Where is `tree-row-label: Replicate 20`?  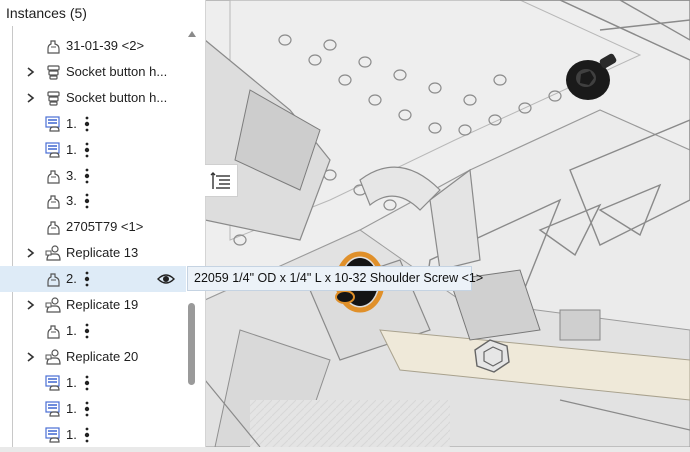 tree-row-label: Replicate 20 is located at coordinates (102, 356).